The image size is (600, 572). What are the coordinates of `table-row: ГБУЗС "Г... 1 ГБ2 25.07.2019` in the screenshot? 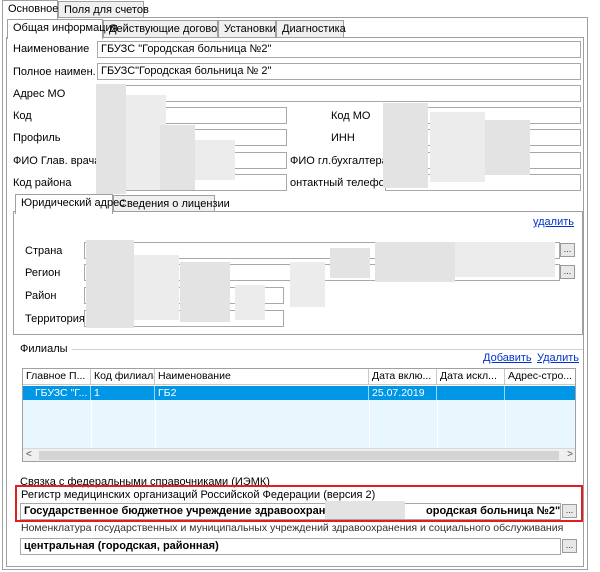 It's located at (299, 393).